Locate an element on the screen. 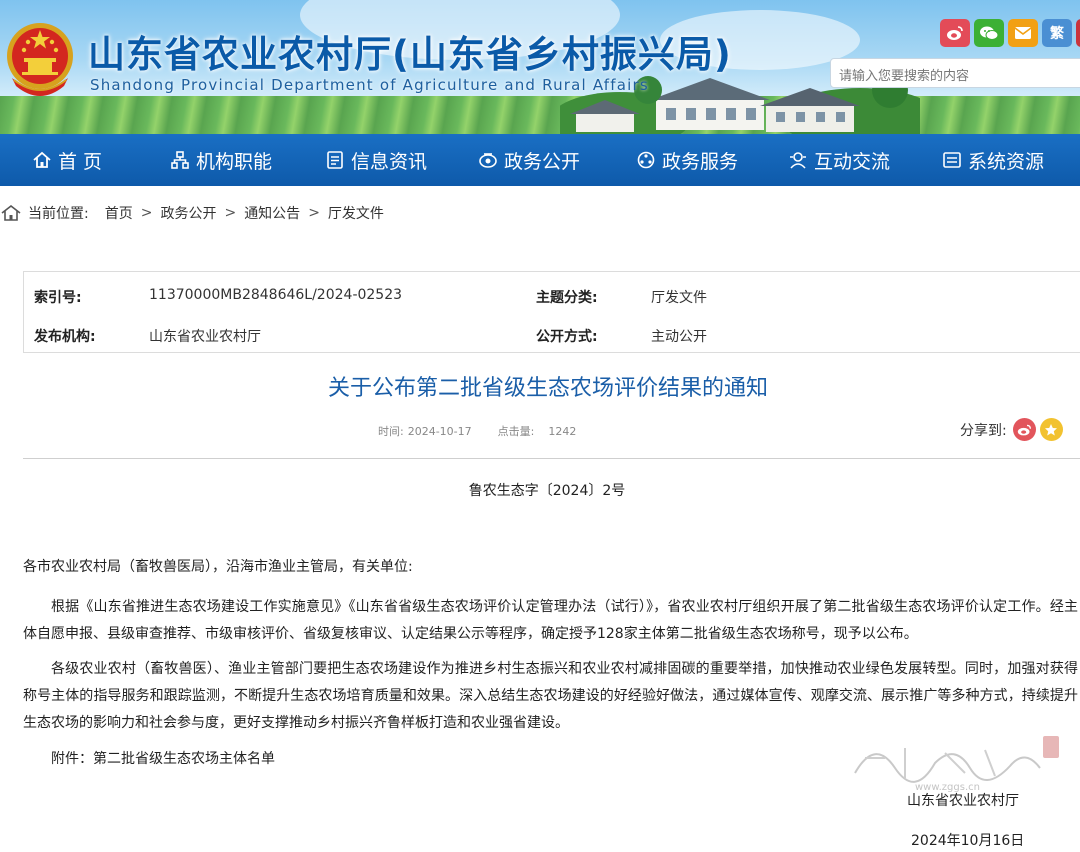  main-nav: 首 页 机构职能 信息资讯 政务公开 政务服务 互动交流 系统资源 is located at coordinates (540, 160).